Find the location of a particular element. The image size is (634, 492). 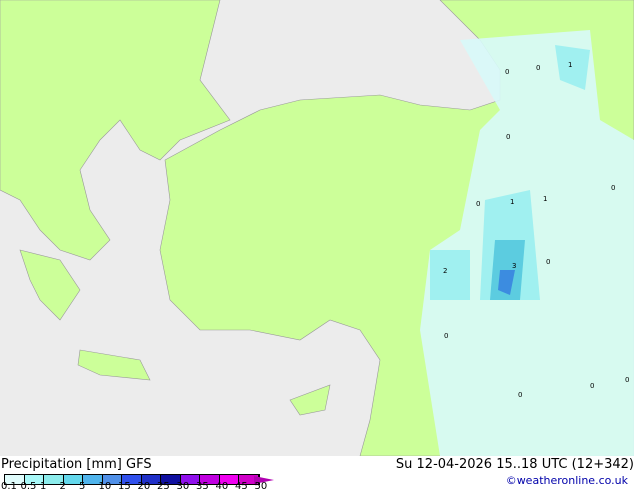

scale-tick-label: 10 is located at coordinates (105, 486).